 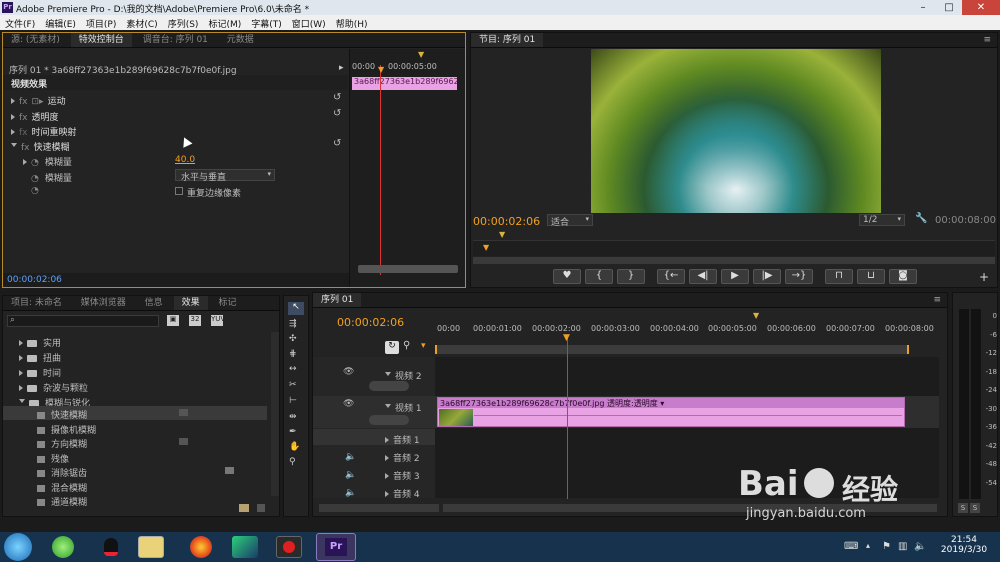 What do you see at coordinates (293, 339) in the screenshot?
I see `ripple-edit-tool-icon: ✣` at bounding box center [293, 339].